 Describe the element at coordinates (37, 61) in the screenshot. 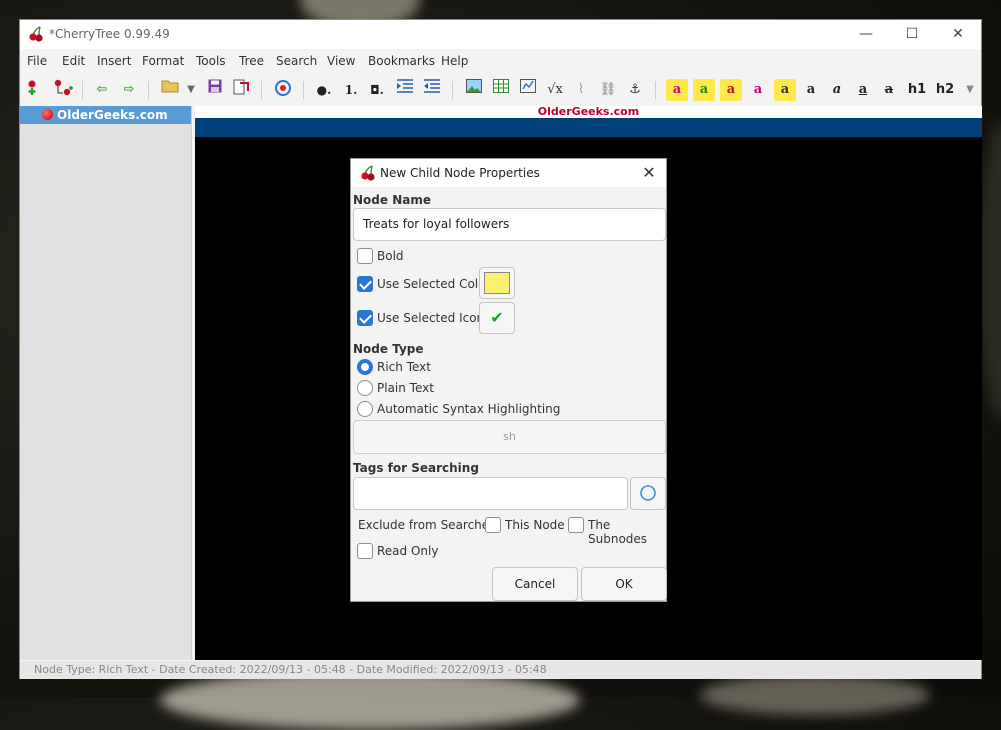

I see `menu-file: File` at that location.